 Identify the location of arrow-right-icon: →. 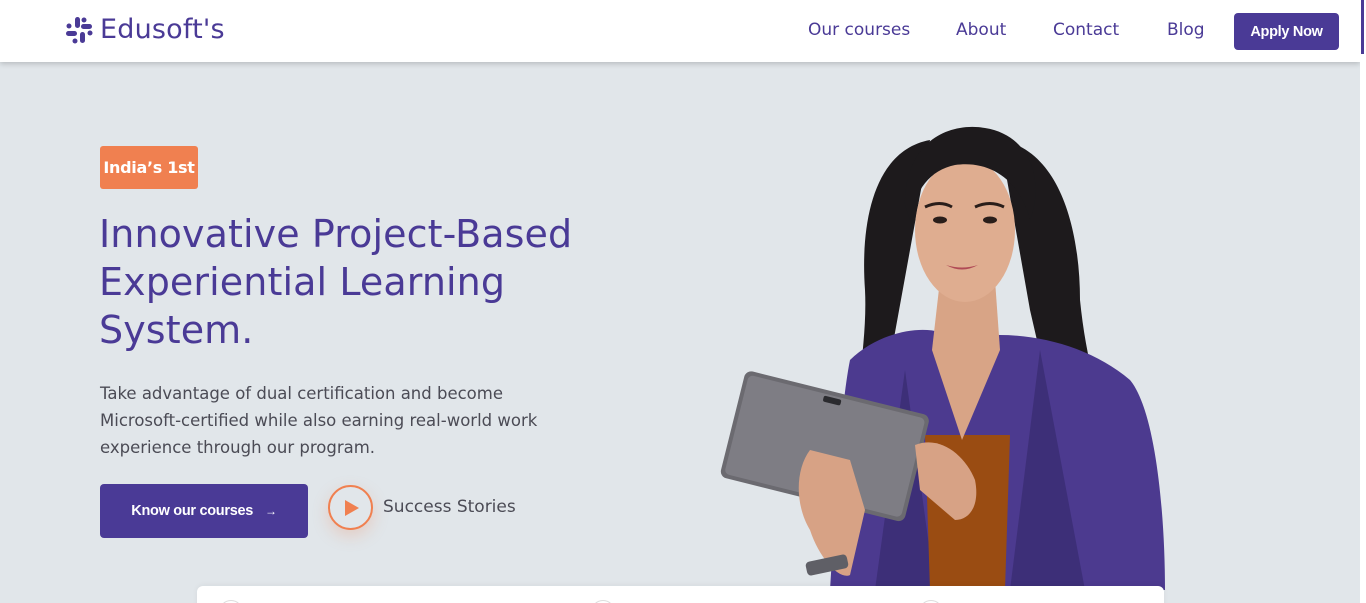
(271, 511).